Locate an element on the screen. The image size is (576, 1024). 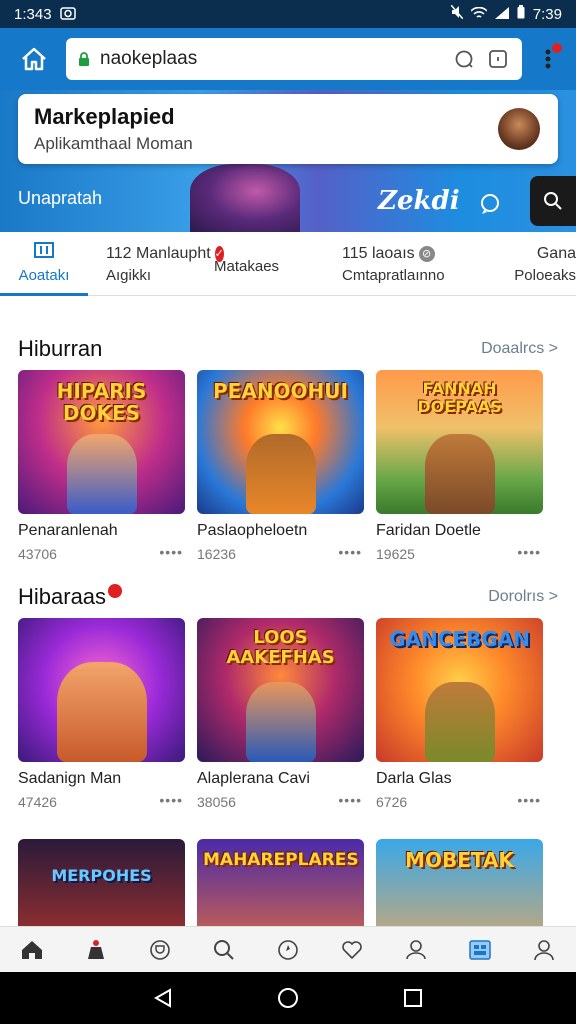
system-navigation is located at coordinates (288, 998).